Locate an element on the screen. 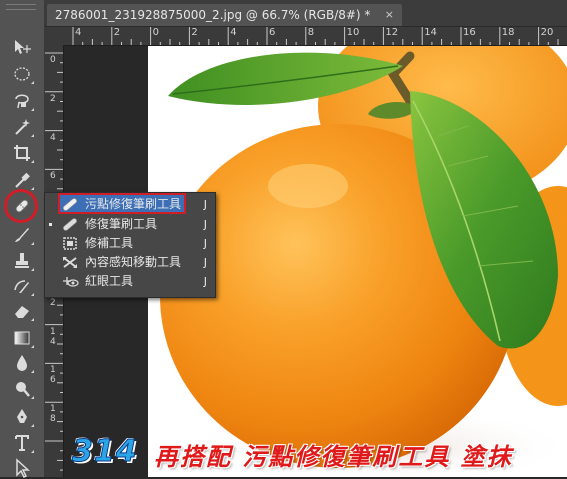 This screenshot has width=567, height=479. step-number: 314 is located at coordinates (105, 452).